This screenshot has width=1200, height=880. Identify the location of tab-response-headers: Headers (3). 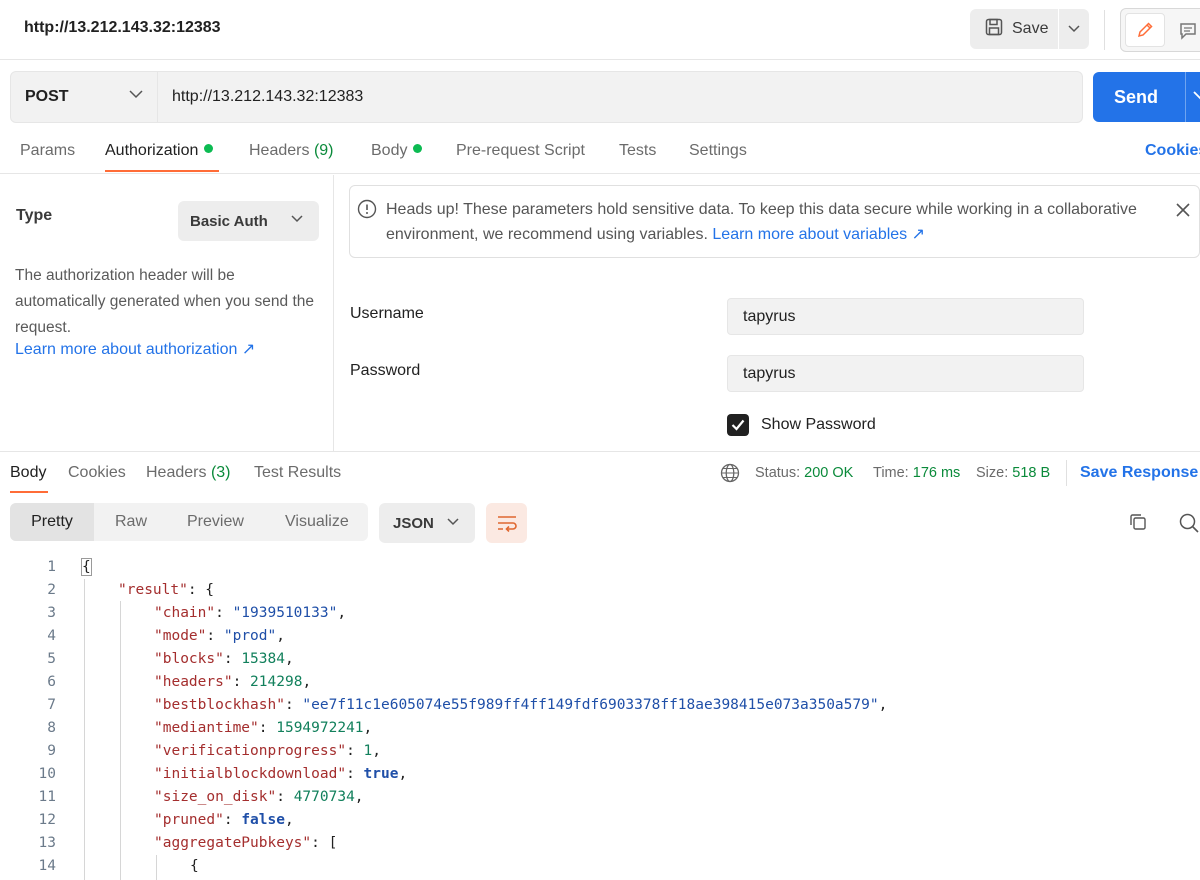
(188, 473).